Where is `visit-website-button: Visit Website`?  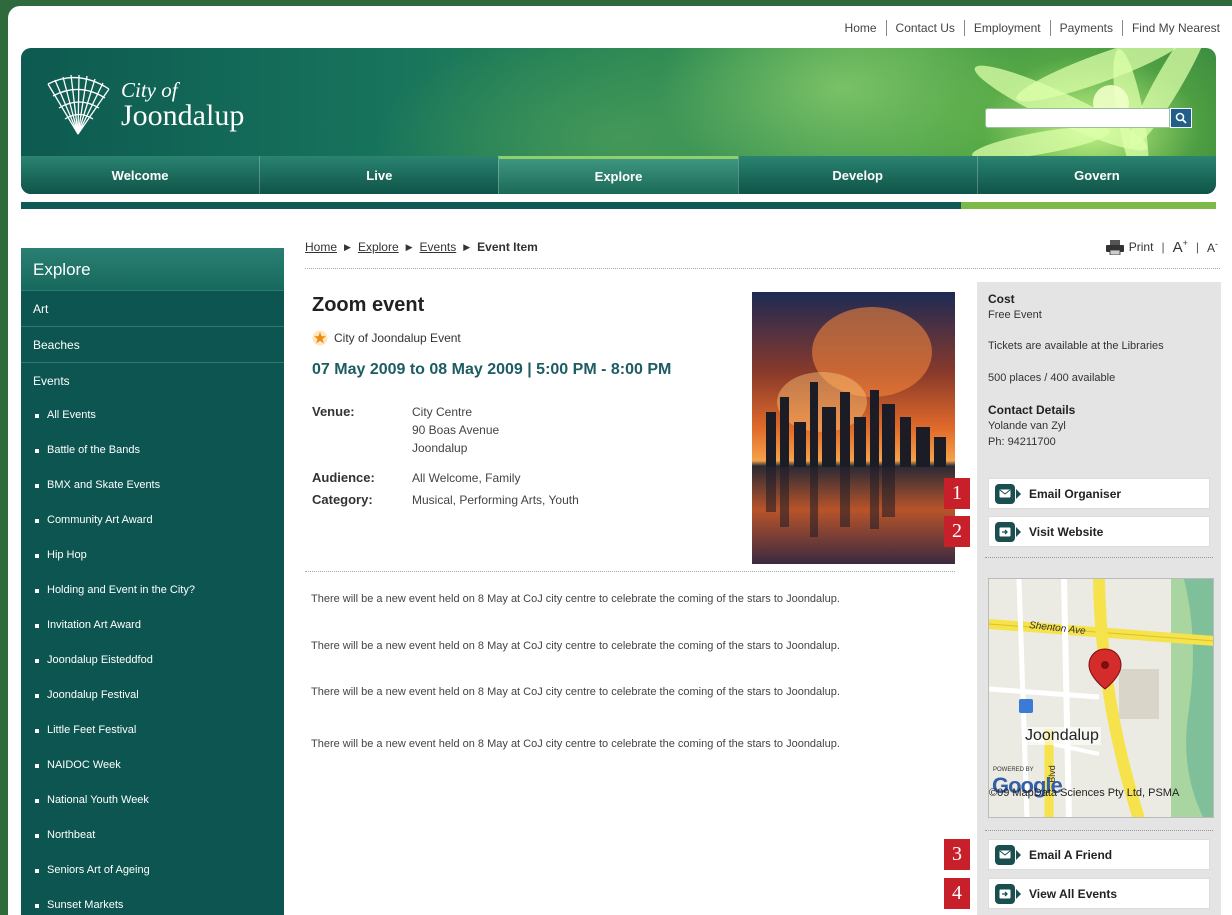
visit-website-button: Visit Website is located at coordinates (1099, 531).